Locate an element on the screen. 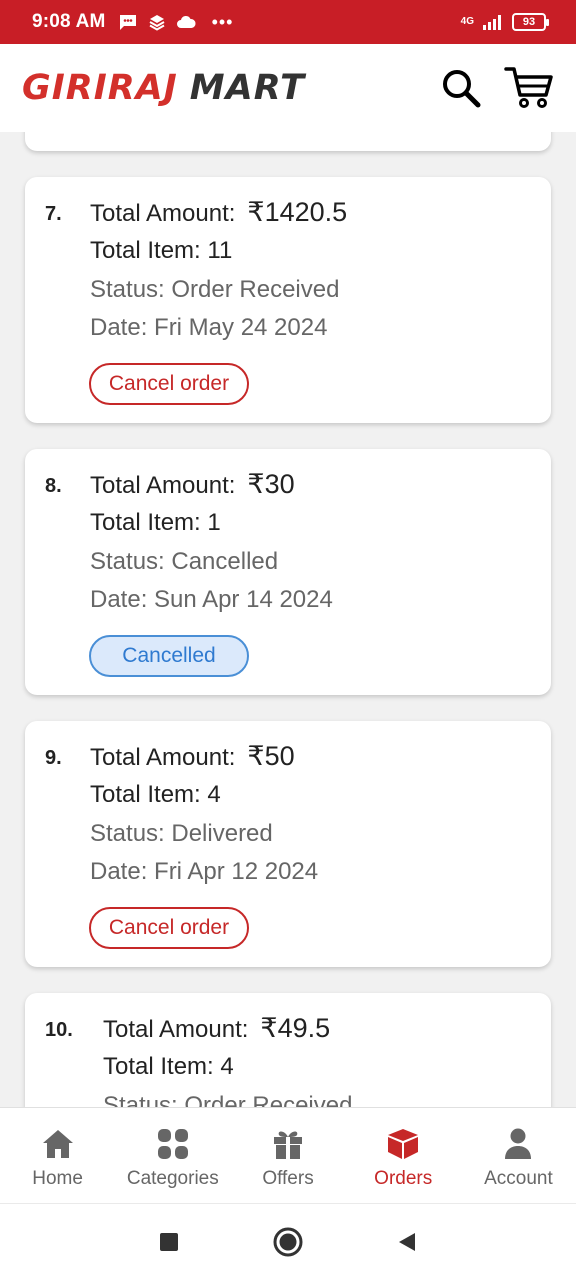 This screenshot has height=1280, width=576. nav-label: Offers is located at coordinates (288, 1178).